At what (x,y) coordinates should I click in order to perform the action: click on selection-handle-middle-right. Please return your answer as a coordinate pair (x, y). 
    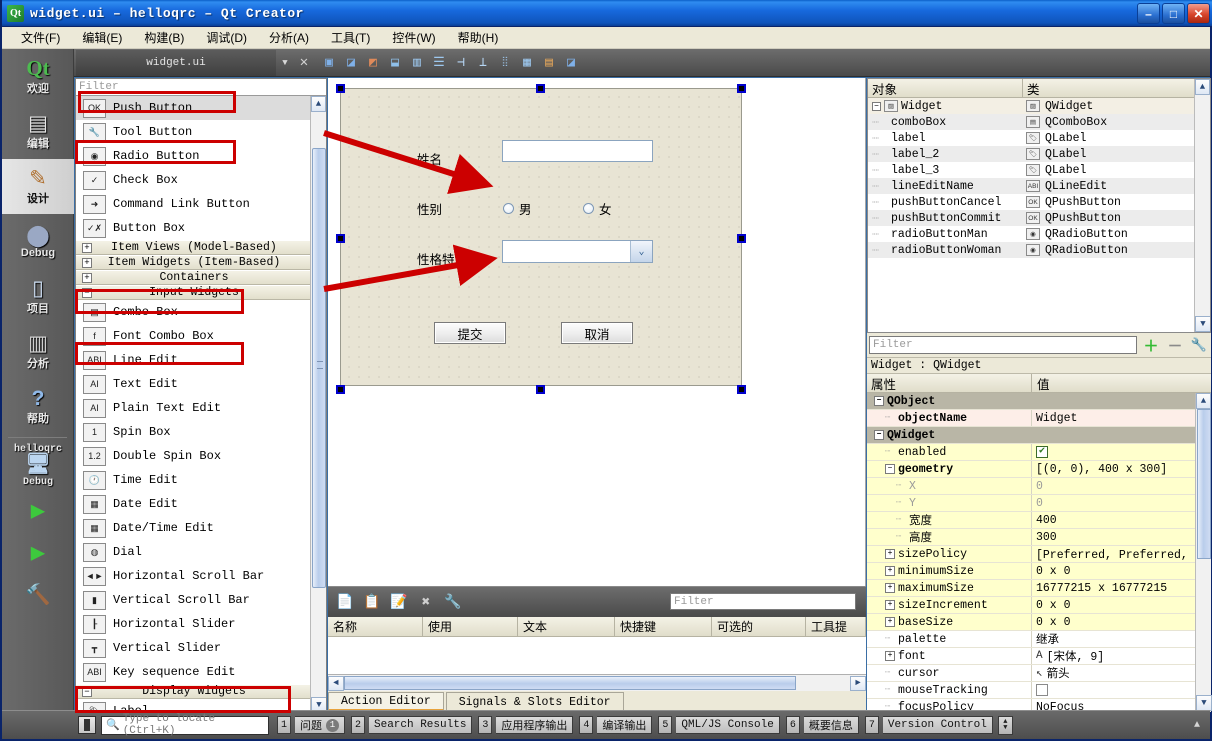
    Looking at the image, I should click on (741, 238).